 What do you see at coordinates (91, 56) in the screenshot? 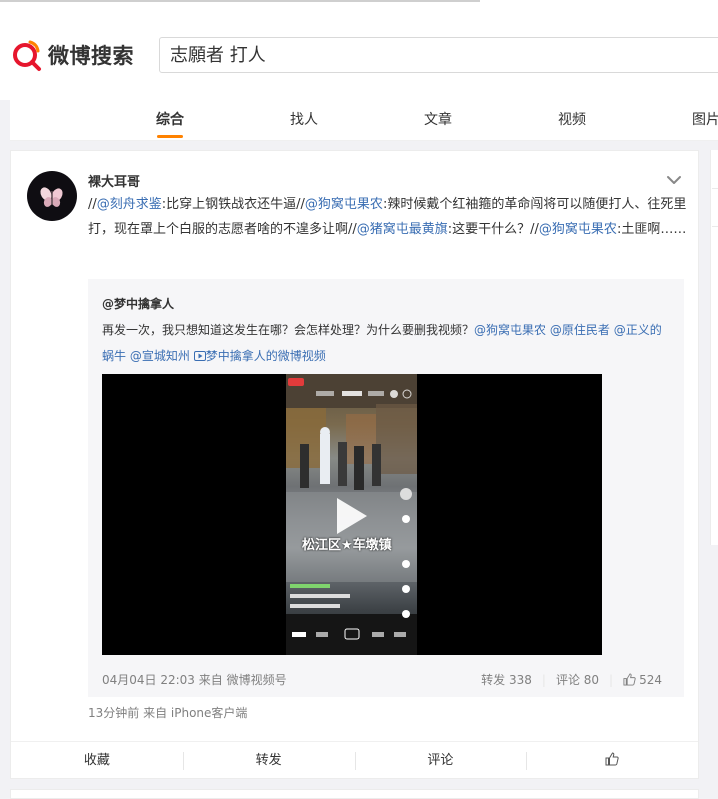
I see `logo-text: 微博搜索` at bounding box center [91, 56].